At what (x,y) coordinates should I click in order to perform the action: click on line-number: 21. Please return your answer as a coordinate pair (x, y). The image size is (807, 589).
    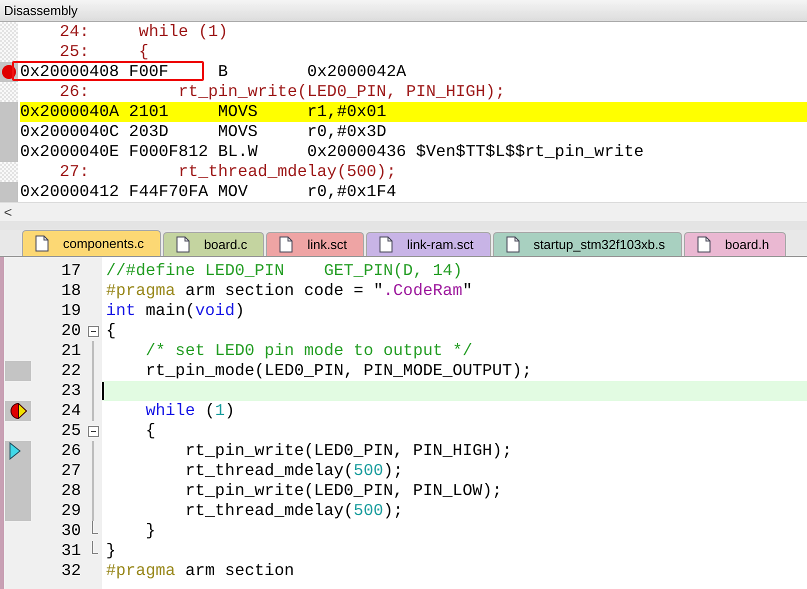
    Looking at the image, I should click on (71, 351).